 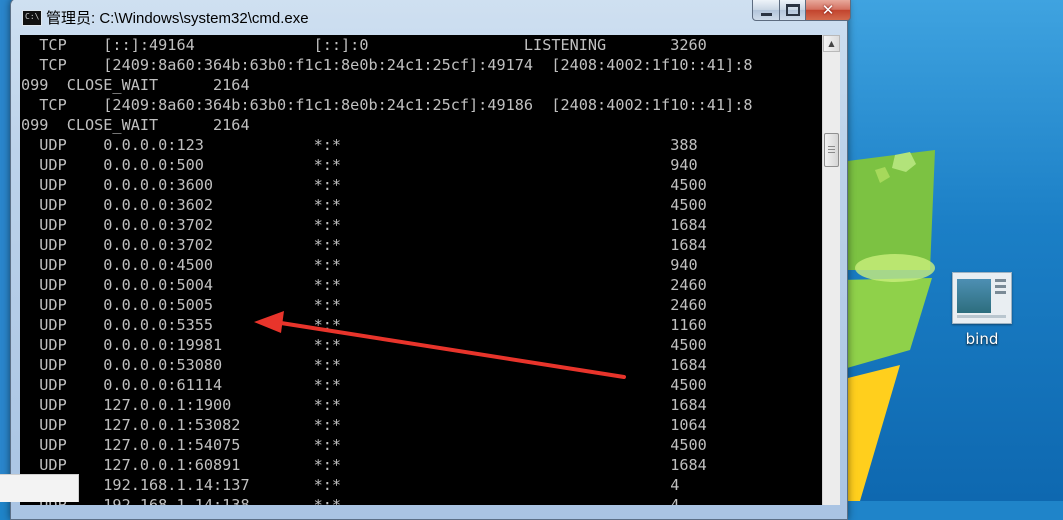 I want to click on maximize-icon, so click(x=792, y=10).